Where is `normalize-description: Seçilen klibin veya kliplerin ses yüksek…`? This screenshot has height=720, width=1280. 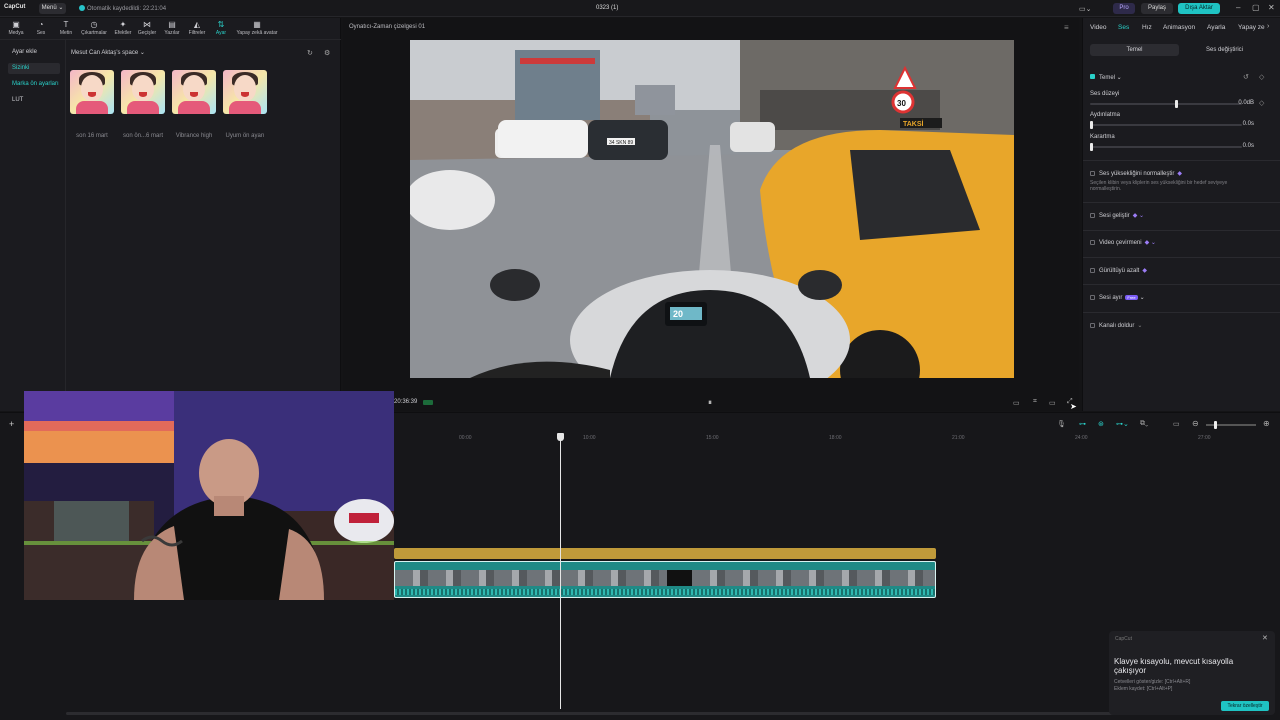
normalize-description: Seçilen klibin veya kliplerin ses yüksek… is located at coordinates (1159, 186).